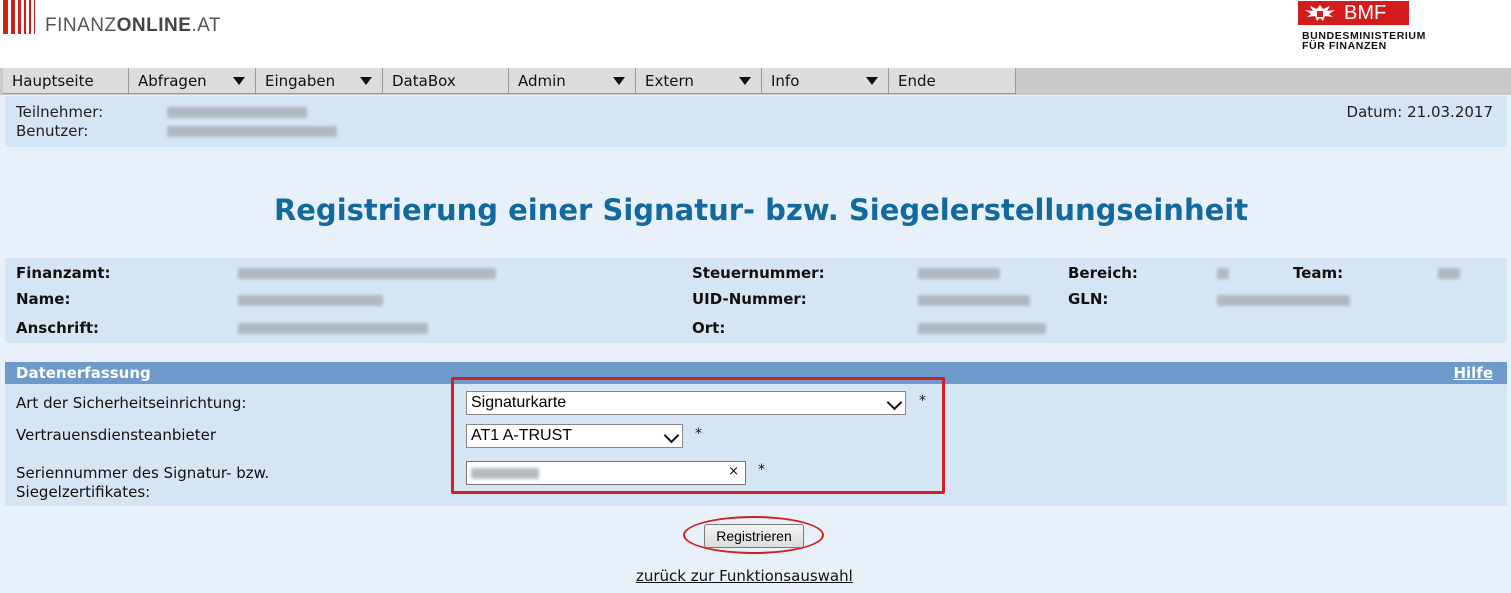 This screenshot has height=593, width=1511. Describe the element at coordinates (66, 81) in the screenshot. I see `menu-hauptseite: Hauptseite` at that location.